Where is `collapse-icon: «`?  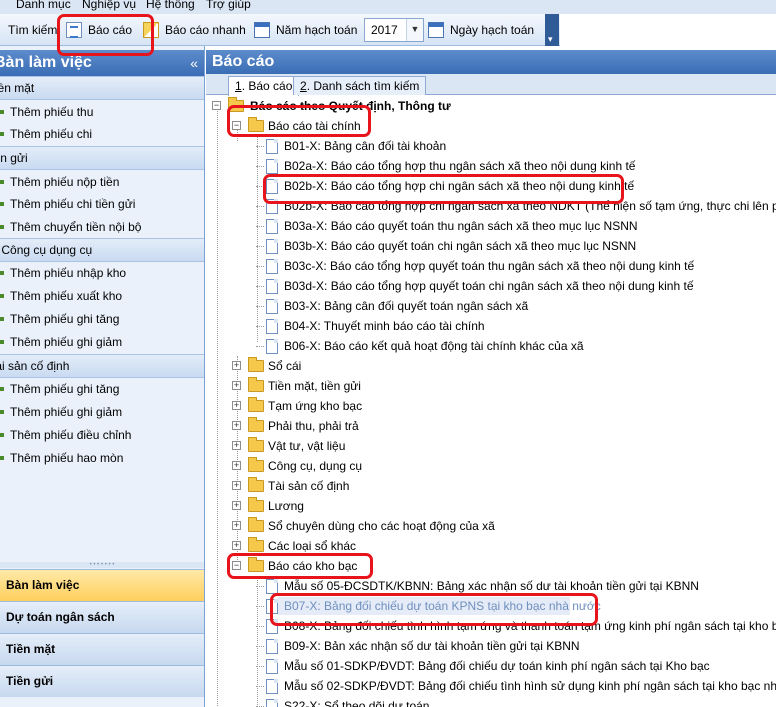 collapse-icon: « is located at coordinates (194, 63).